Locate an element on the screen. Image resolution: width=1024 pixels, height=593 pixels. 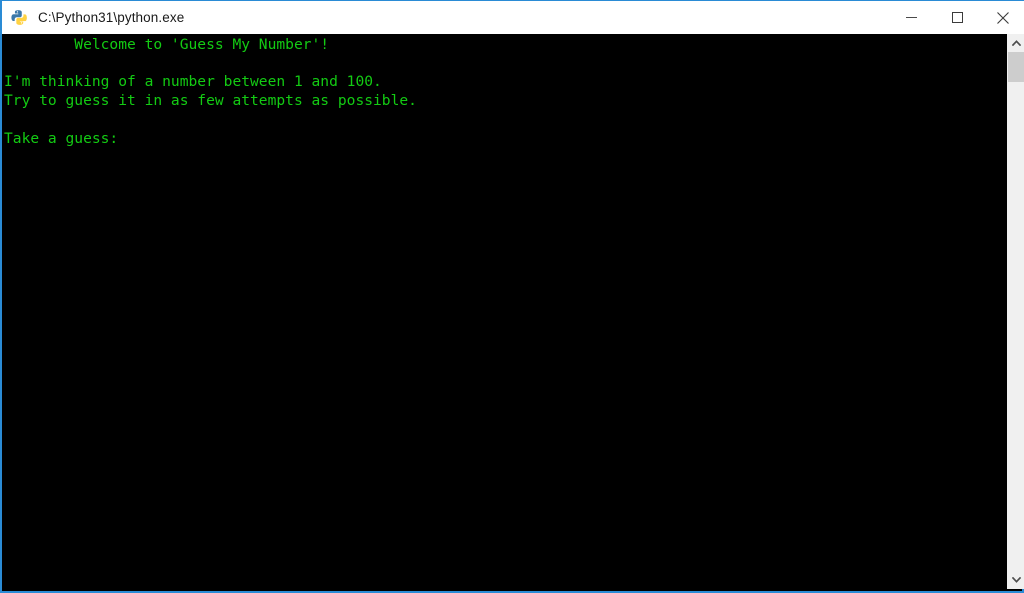
window-controls is located at coordinates (956, 17).